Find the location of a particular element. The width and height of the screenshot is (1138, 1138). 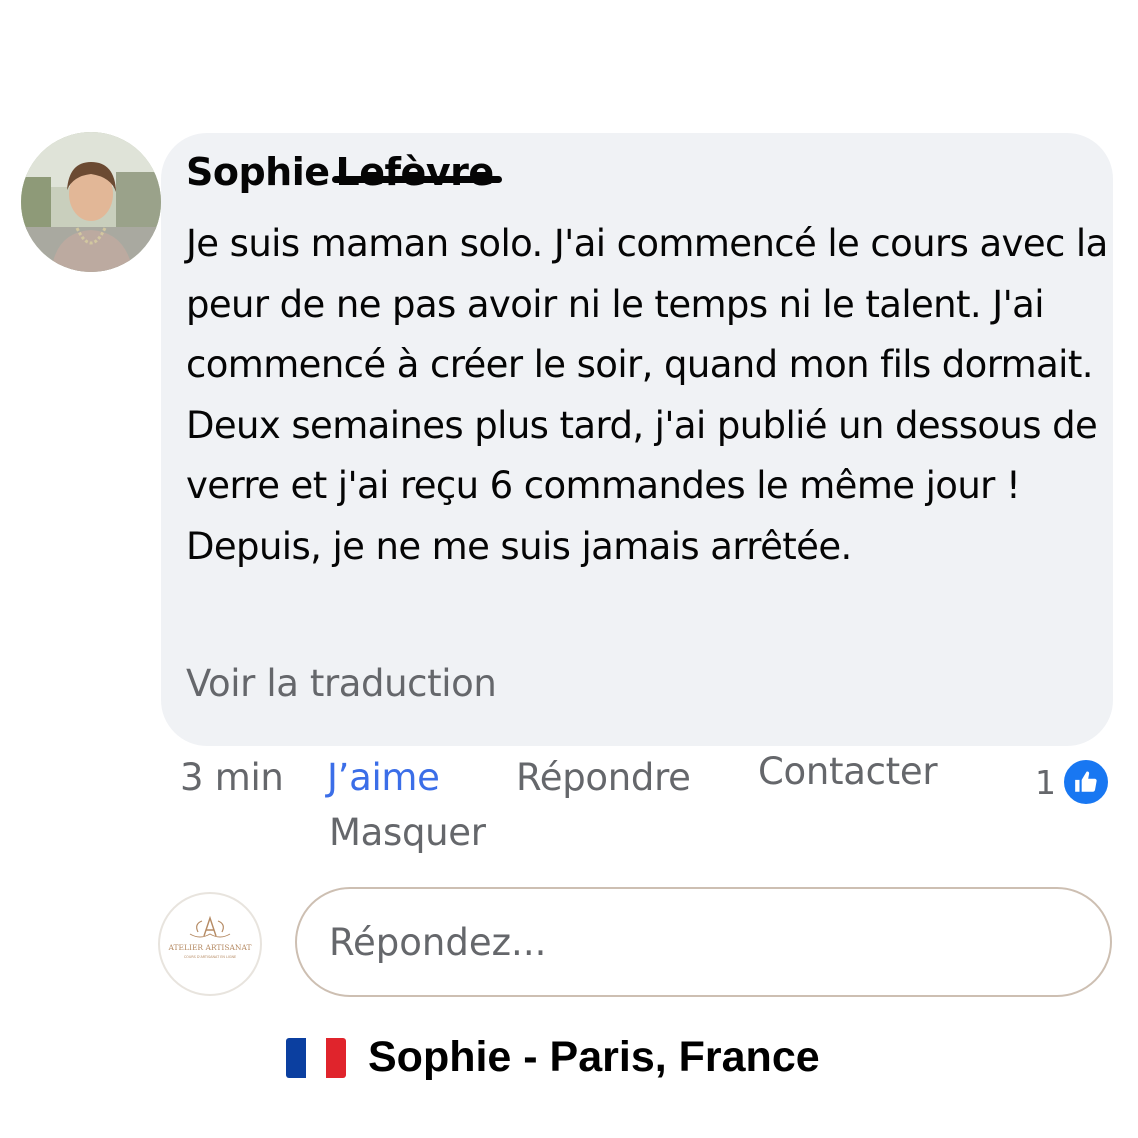

thumbs-up-icon is located at coordinates (1086, 782).